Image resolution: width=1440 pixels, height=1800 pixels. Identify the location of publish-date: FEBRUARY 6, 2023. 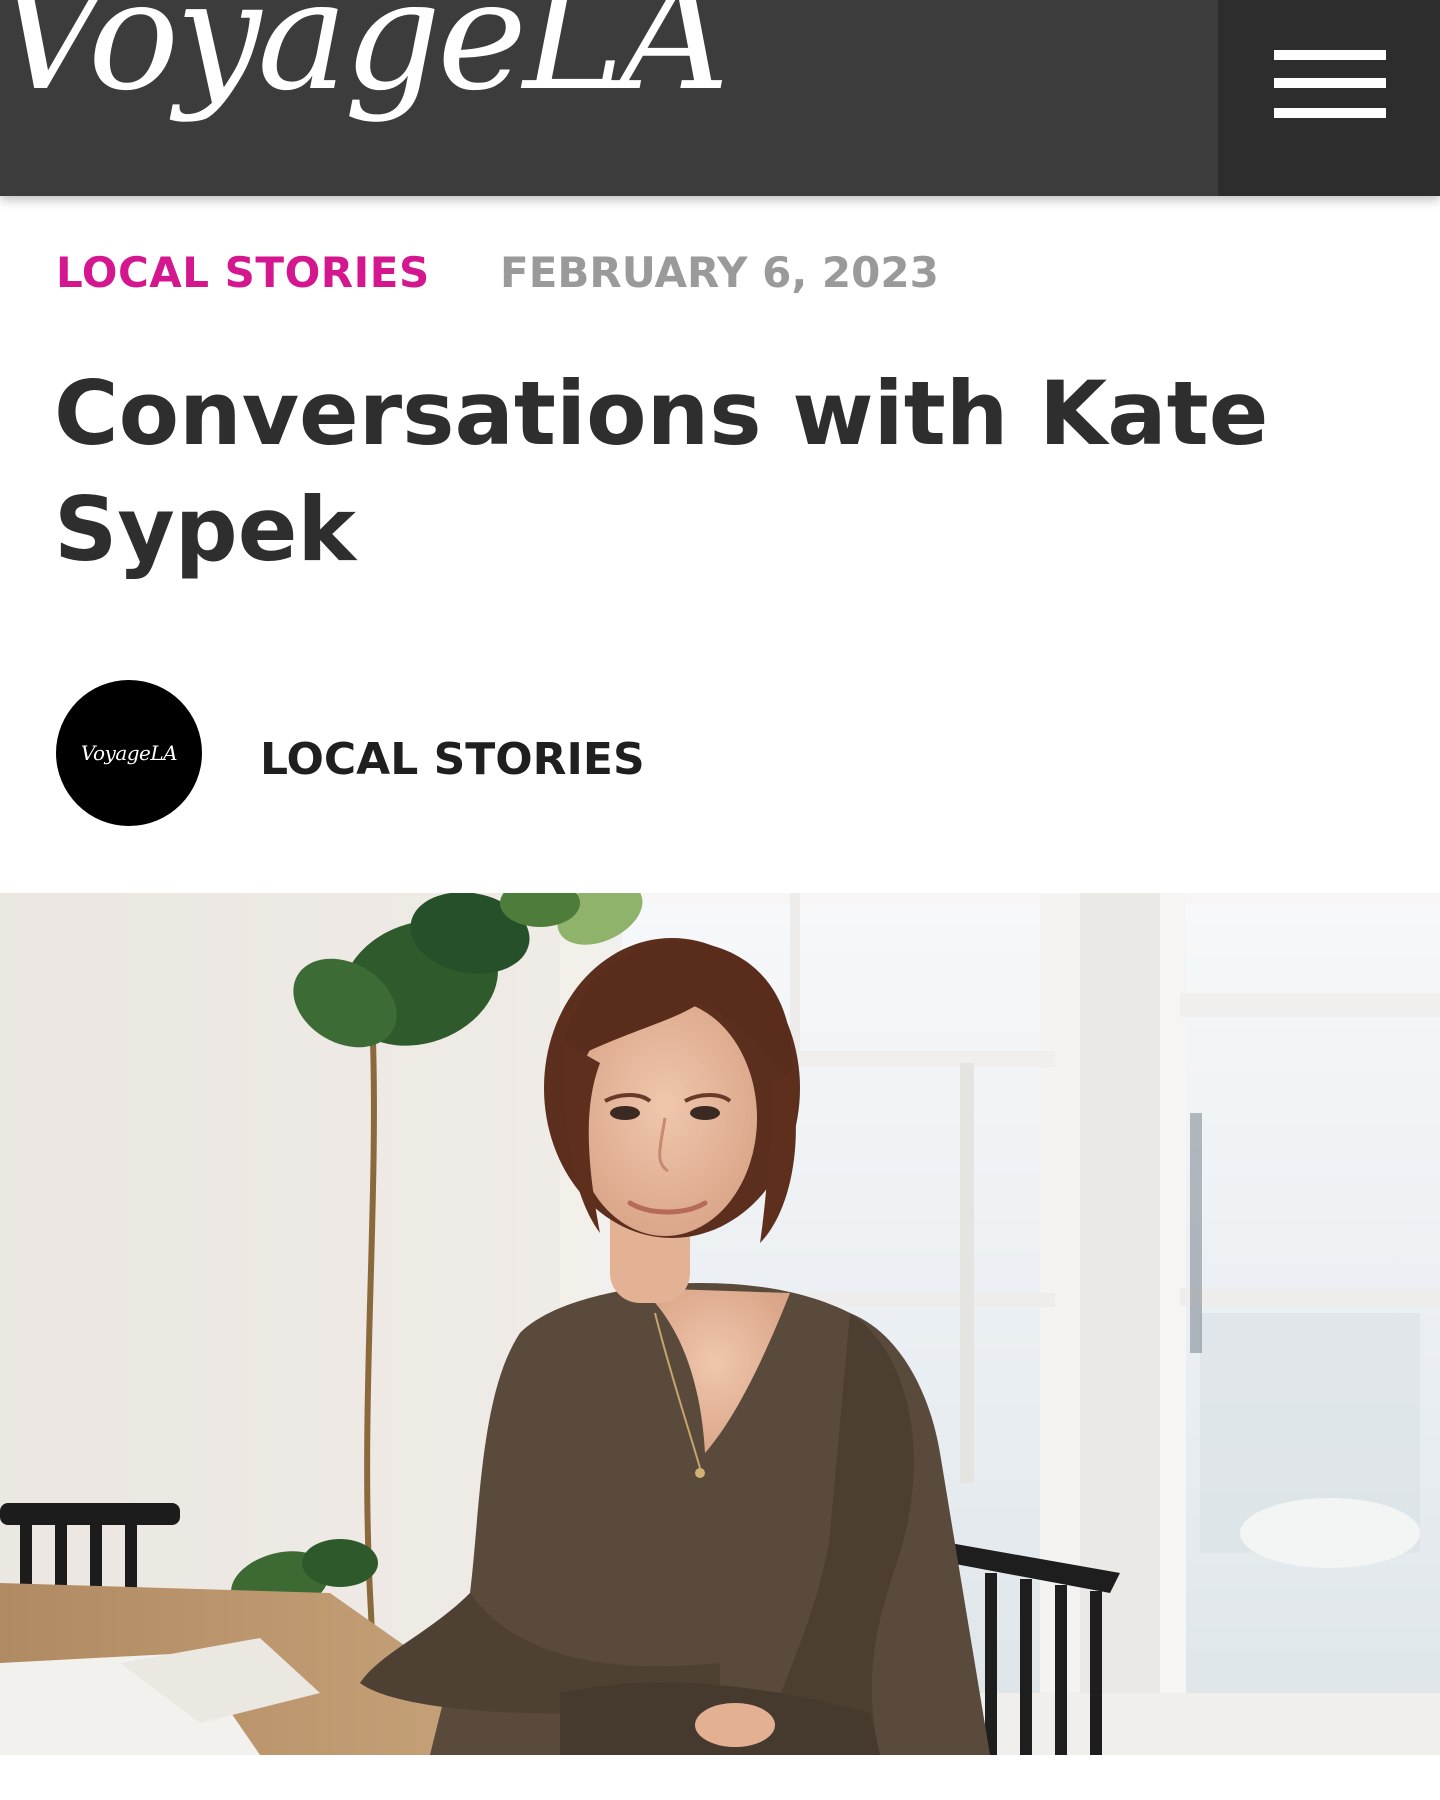
(719, 272).